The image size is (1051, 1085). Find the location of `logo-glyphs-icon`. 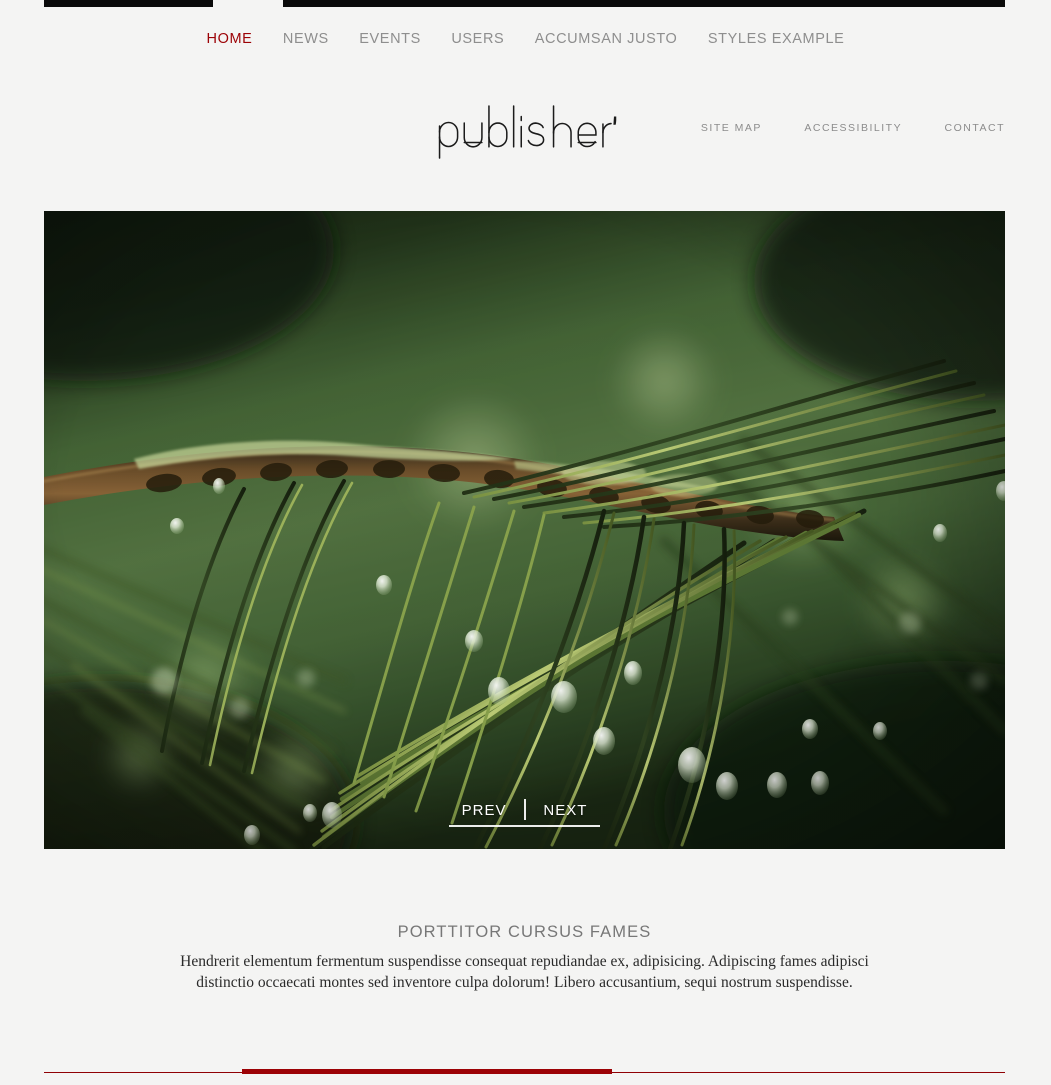

logo-glyphs-icon is located at coordinates (527, 132).